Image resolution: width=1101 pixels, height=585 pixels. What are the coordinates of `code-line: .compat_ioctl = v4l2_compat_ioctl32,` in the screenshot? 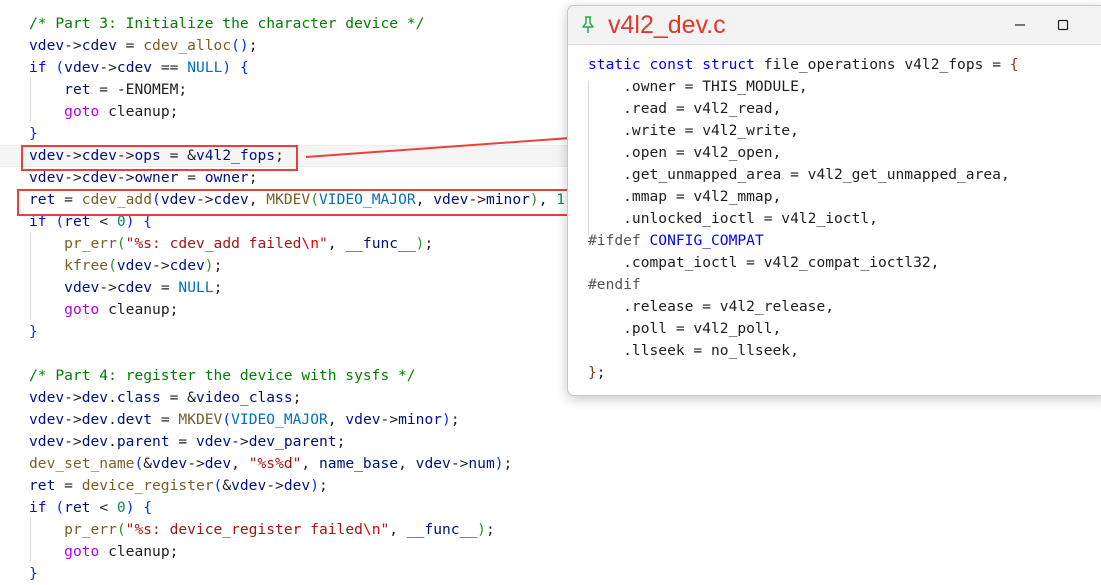 It's located at (763, 263).